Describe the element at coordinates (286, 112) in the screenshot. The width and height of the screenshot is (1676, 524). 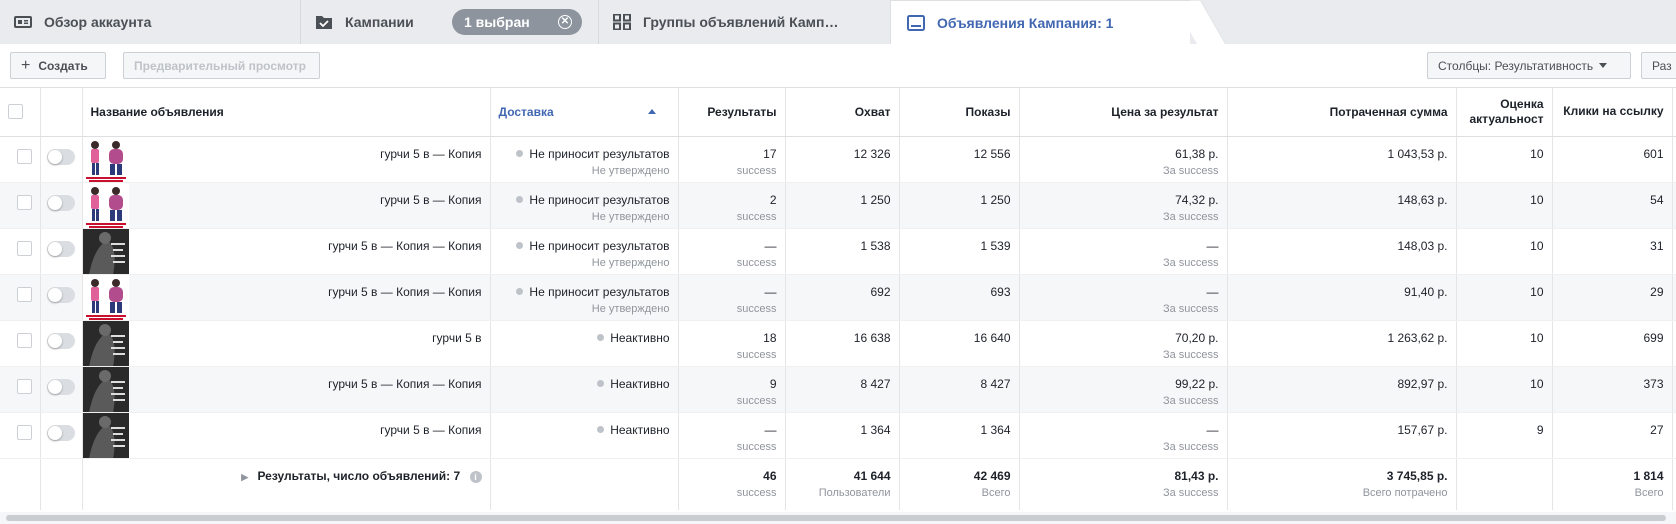
I see `col-name: Название объявления` at that location.